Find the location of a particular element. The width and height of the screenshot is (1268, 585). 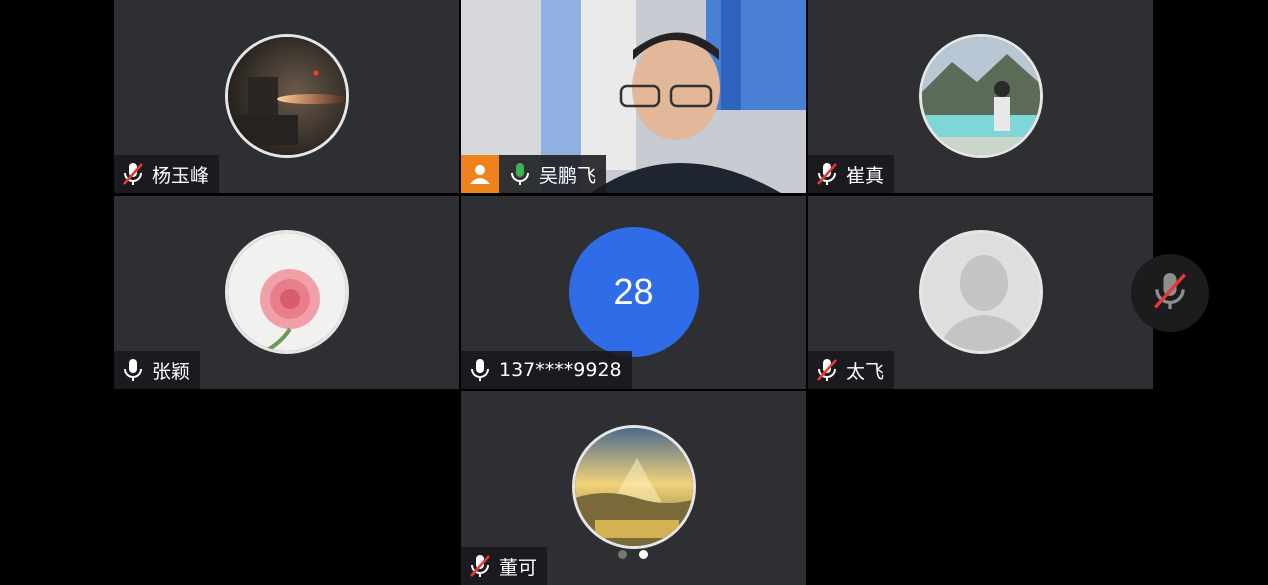

page-dot is located at coordinates (622, 554).